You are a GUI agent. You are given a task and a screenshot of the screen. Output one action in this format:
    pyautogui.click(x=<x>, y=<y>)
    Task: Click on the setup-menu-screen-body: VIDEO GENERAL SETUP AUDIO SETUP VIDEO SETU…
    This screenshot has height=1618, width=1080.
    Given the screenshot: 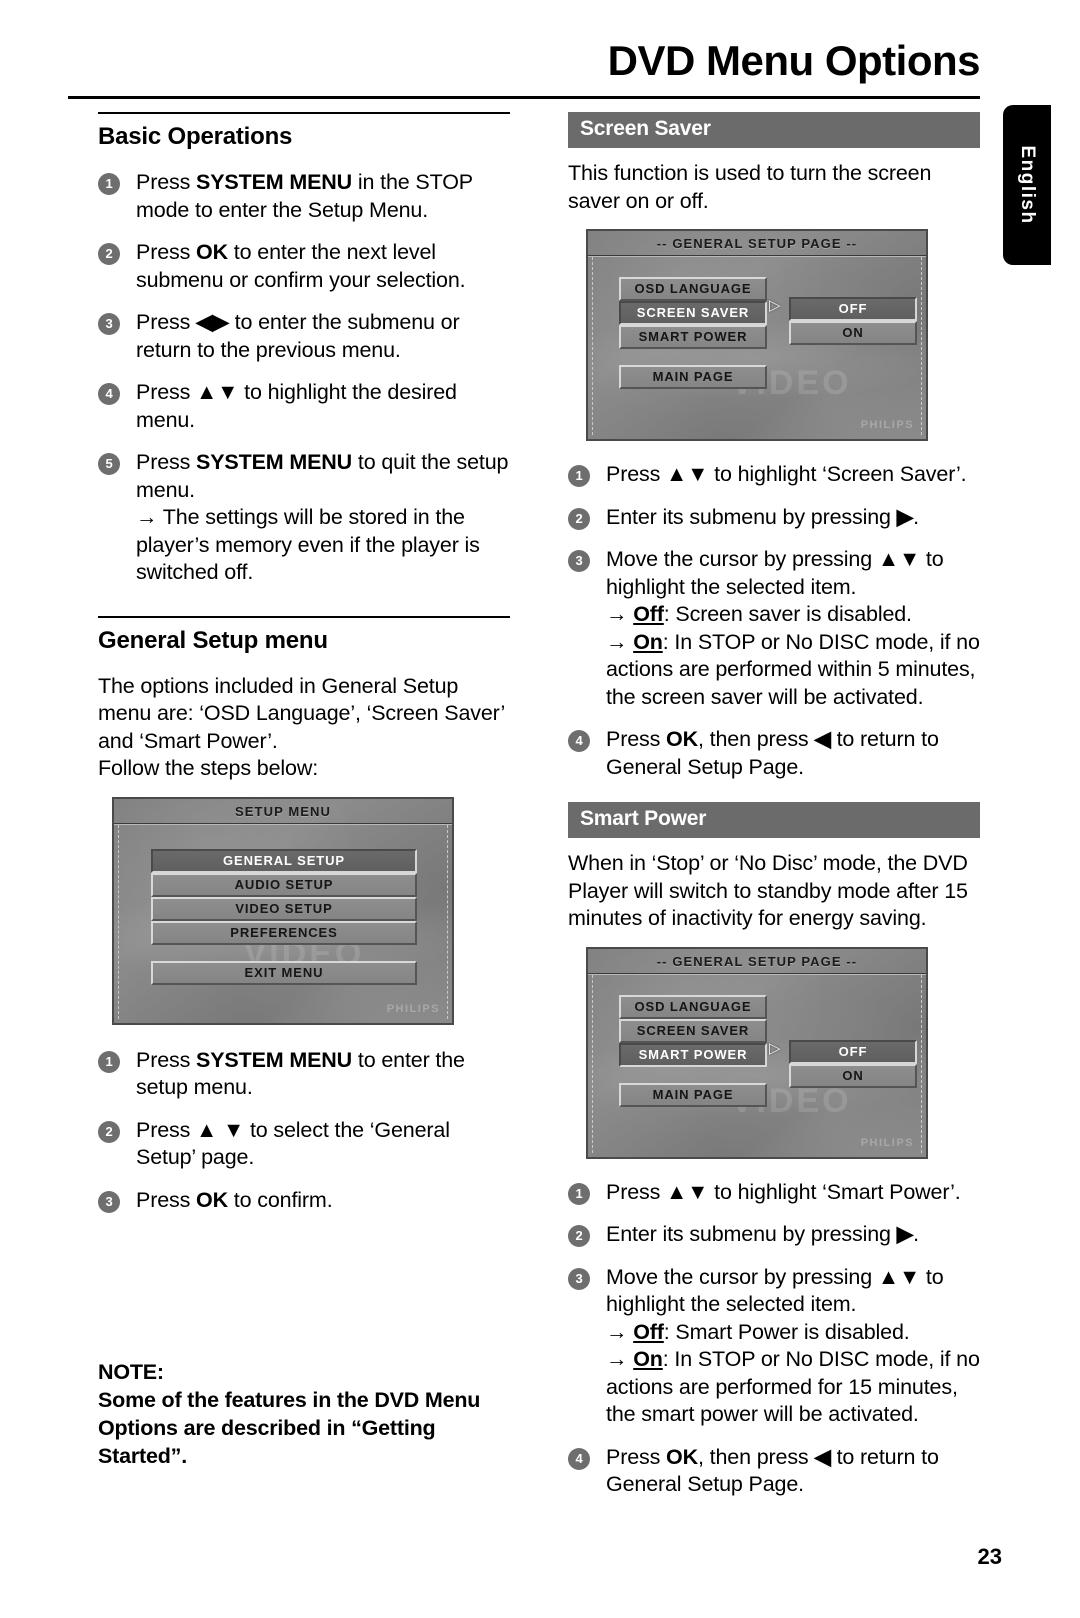 What is the action you would take?
    pyautogui.click(x=283, y=921)
    